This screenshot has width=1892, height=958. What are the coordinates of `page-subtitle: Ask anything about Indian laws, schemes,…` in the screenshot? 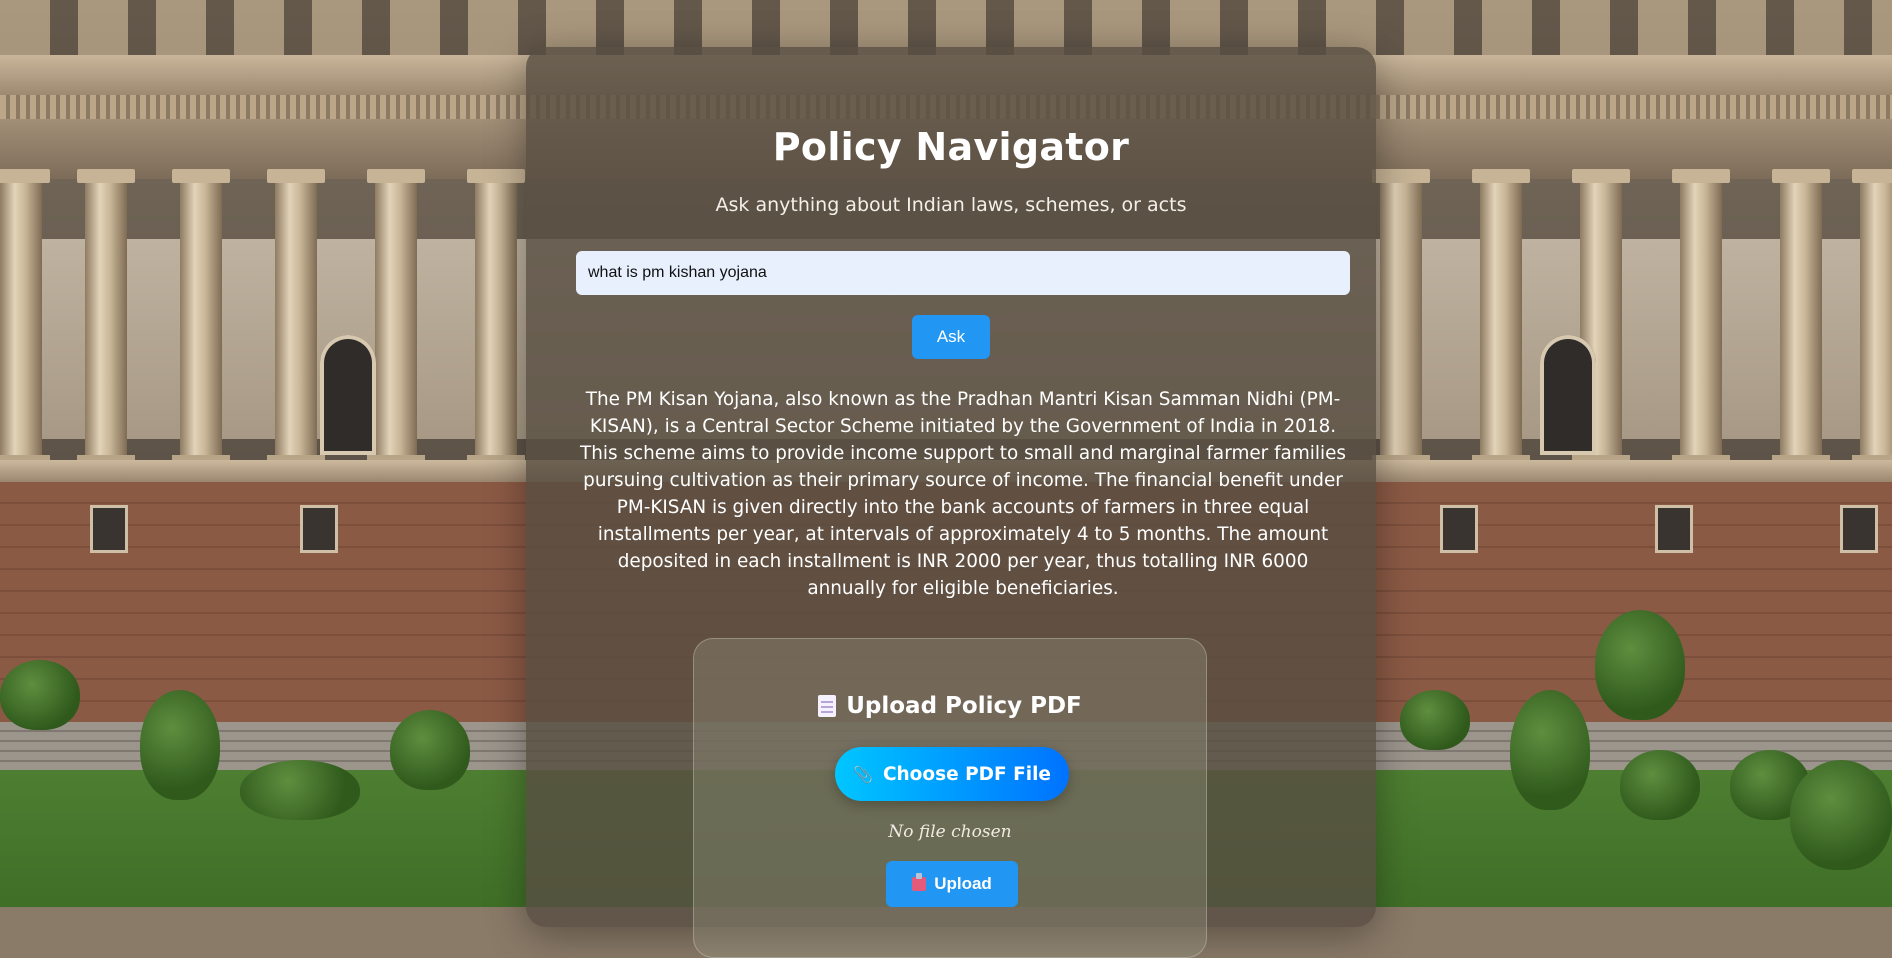 It's located at (951, 205).